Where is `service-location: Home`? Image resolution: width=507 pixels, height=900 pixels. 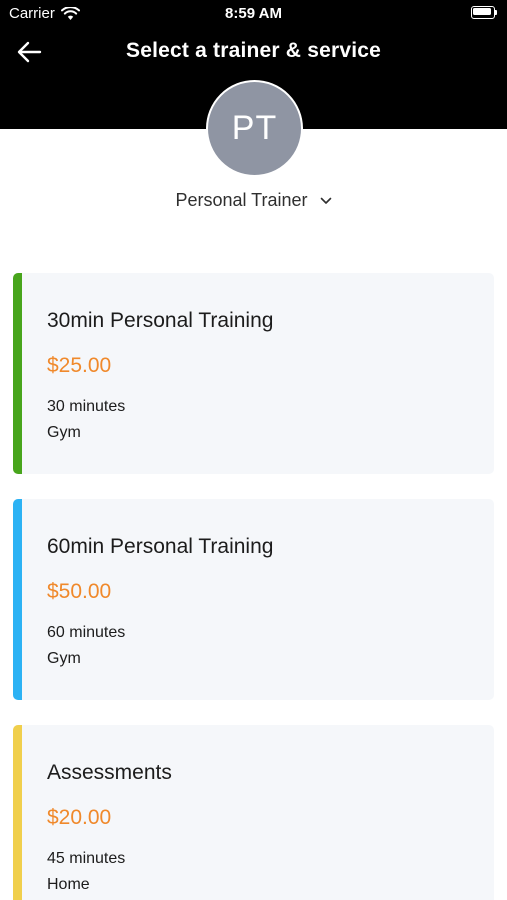
service-location: Home is located at coordinates (68, 884).